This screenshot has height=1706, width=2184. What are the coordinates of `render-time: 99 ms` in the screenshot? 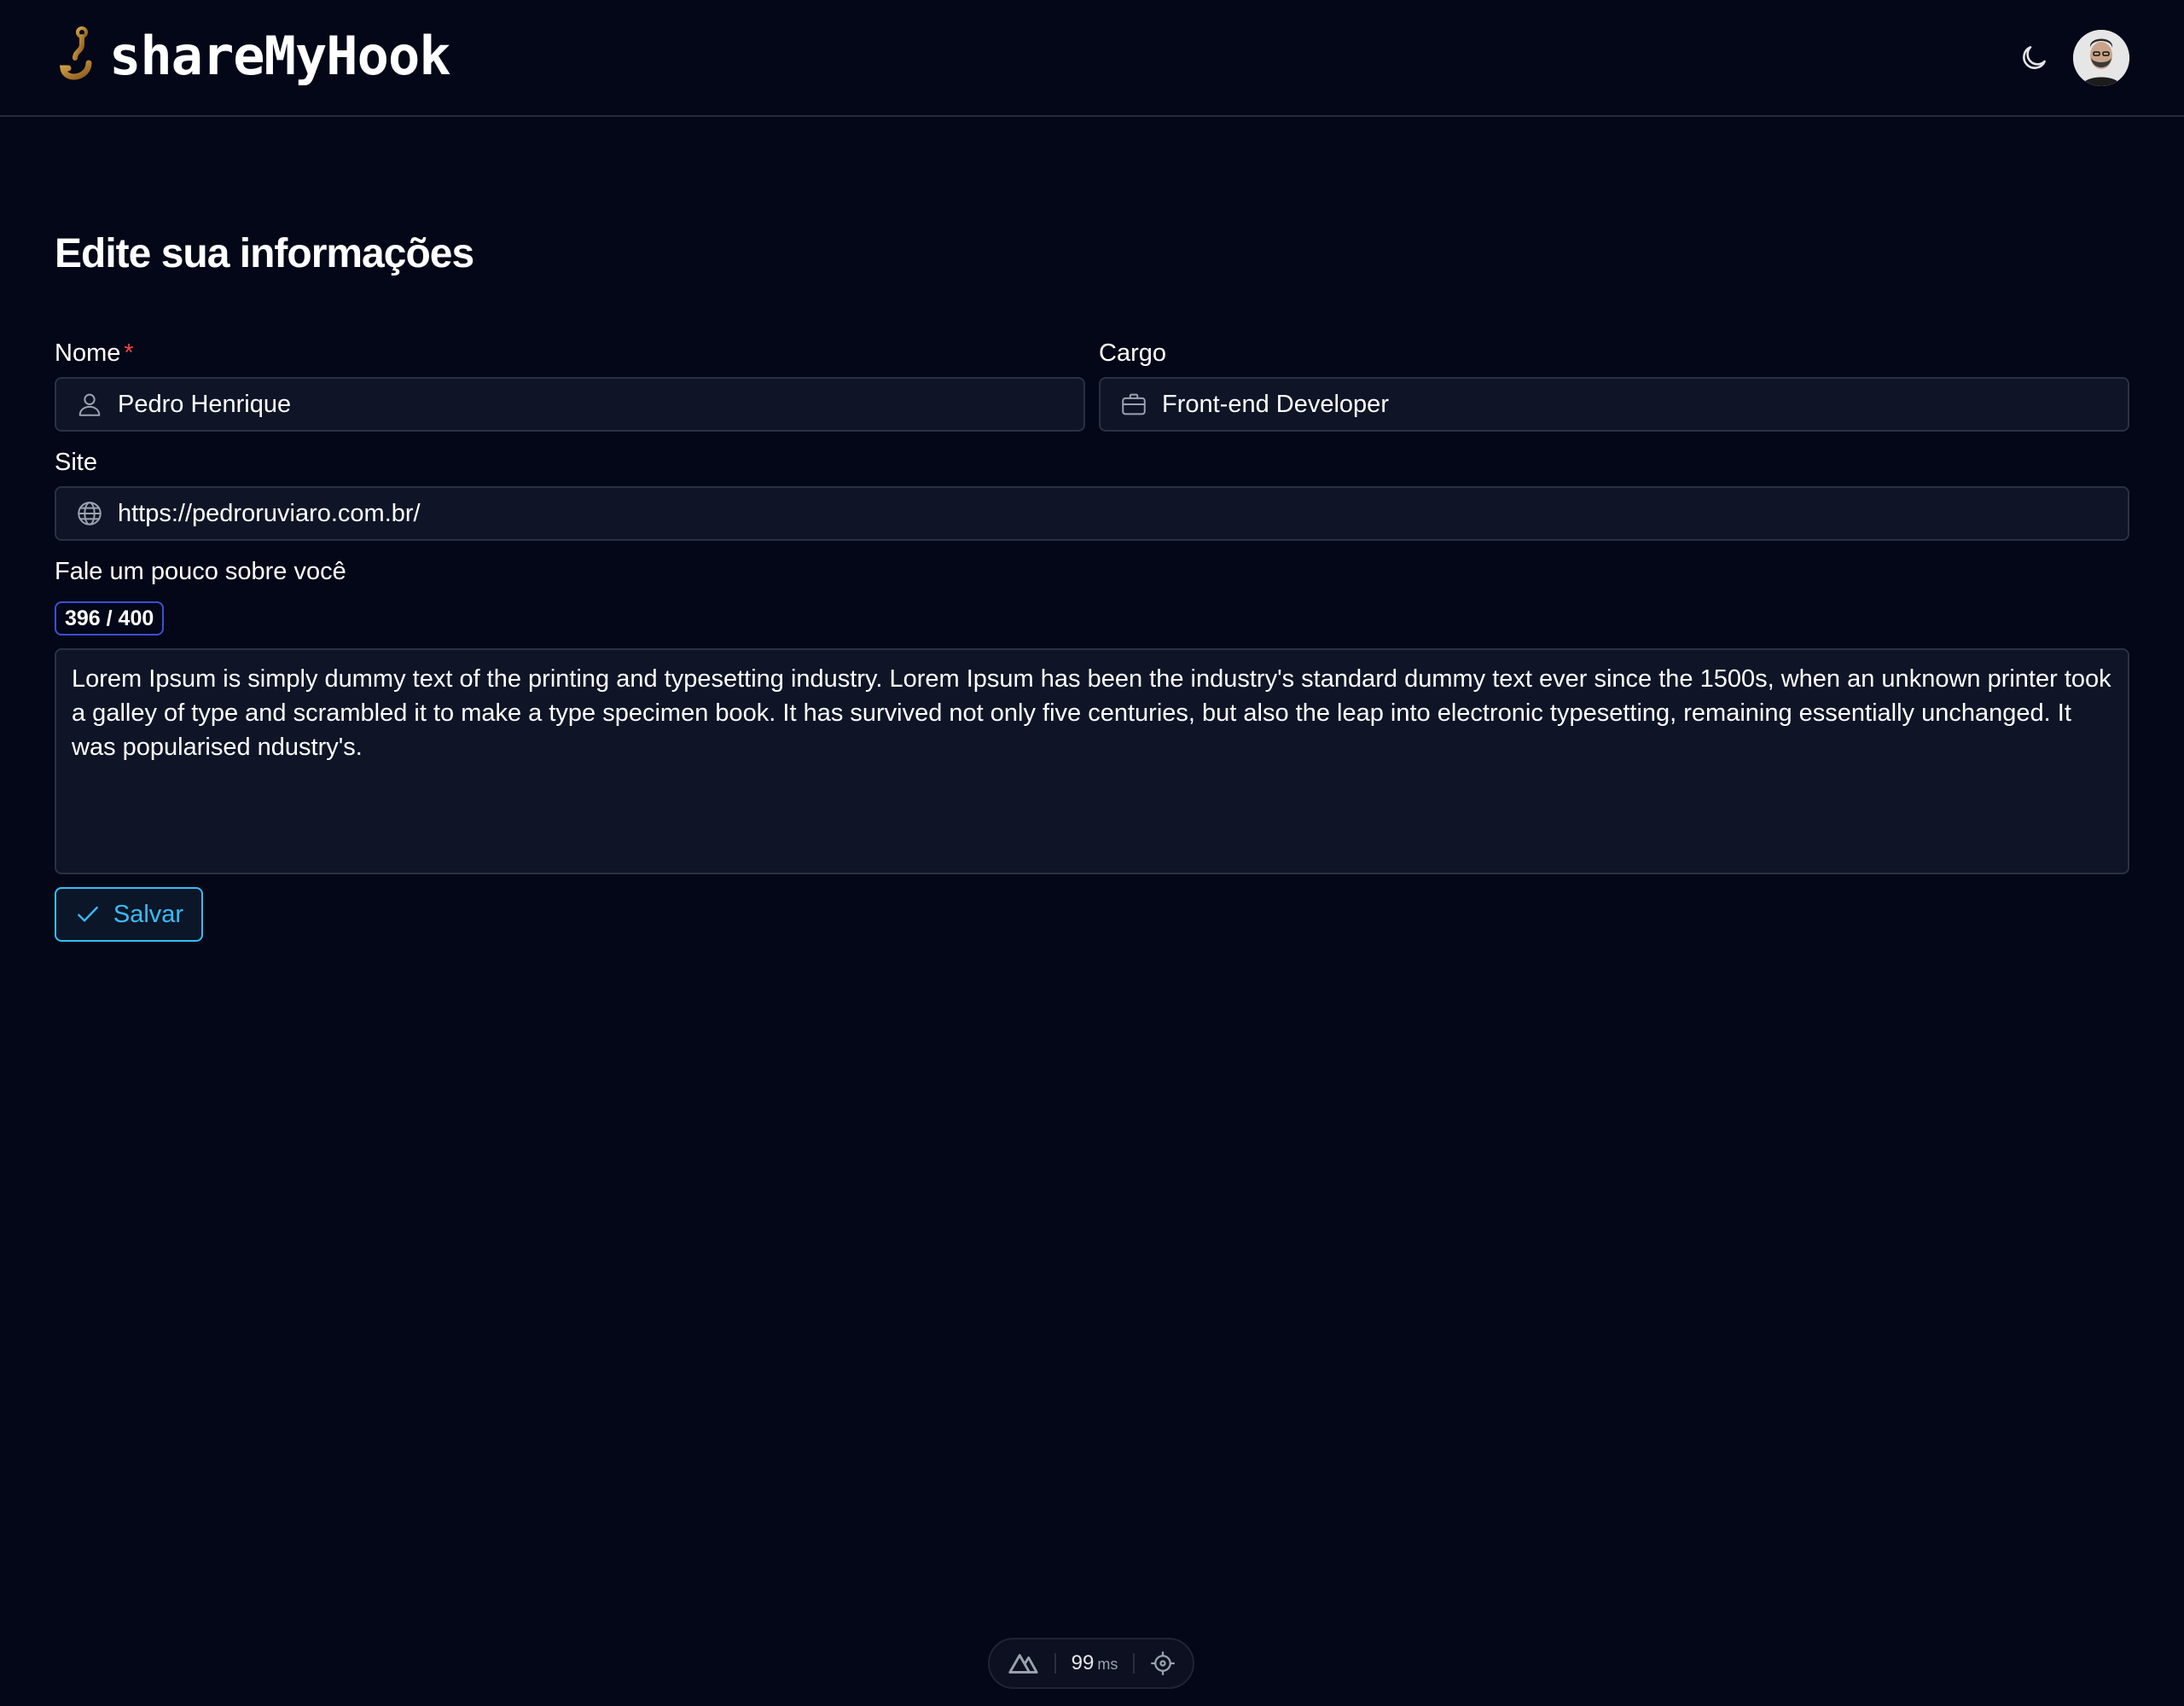 It's located at (1095, 1663).